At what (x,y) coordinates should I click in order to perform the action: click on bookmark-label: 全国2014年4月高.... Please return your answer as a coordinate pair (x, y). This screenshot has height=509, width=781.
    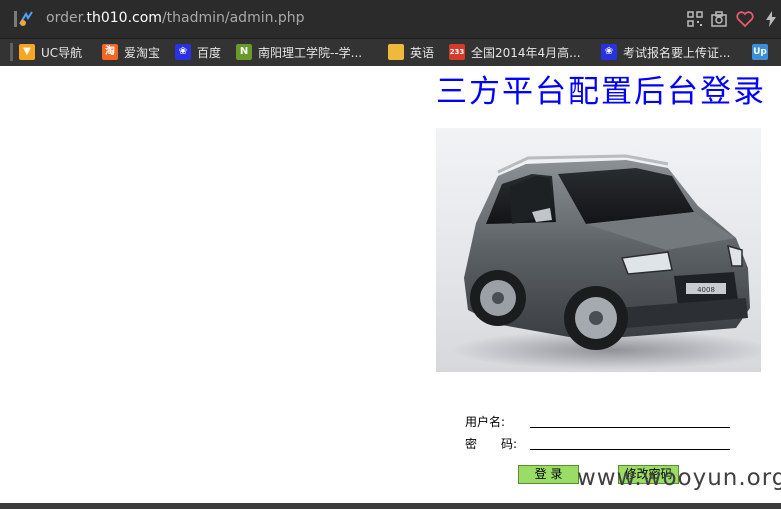
    Looking at the image, I should click on (526, 52).